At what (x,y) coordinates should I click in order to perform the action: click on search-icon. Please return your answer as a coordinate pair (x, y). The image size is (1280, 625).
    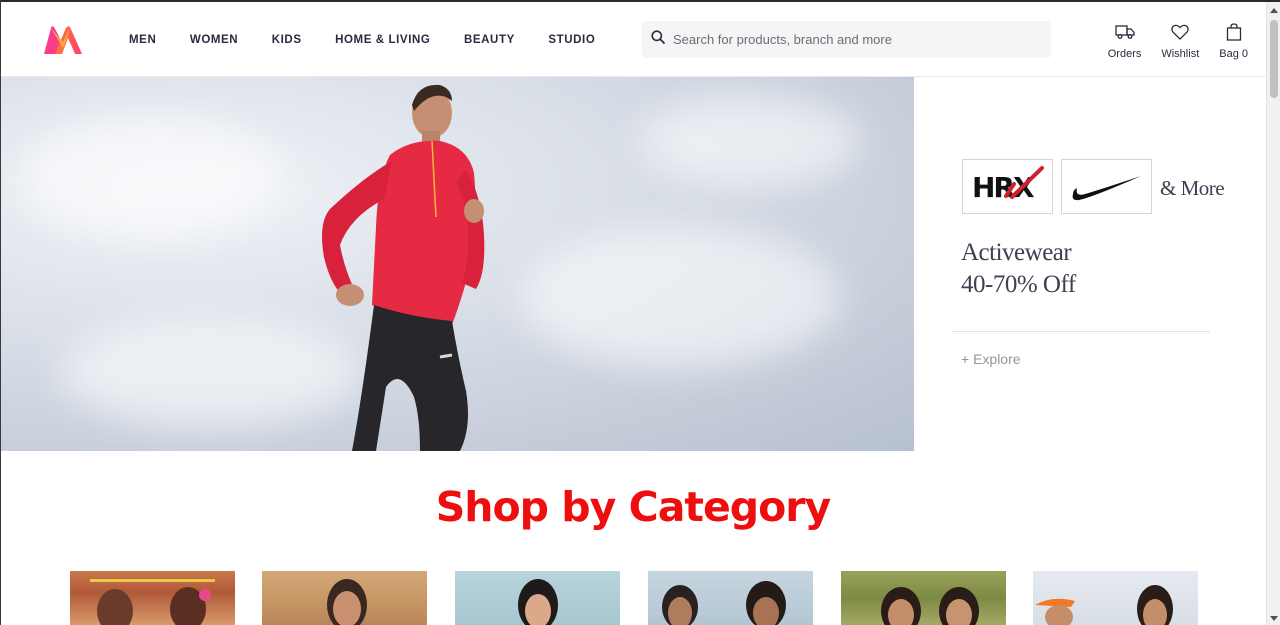
    Looking at the image, I should click on (658, 39).